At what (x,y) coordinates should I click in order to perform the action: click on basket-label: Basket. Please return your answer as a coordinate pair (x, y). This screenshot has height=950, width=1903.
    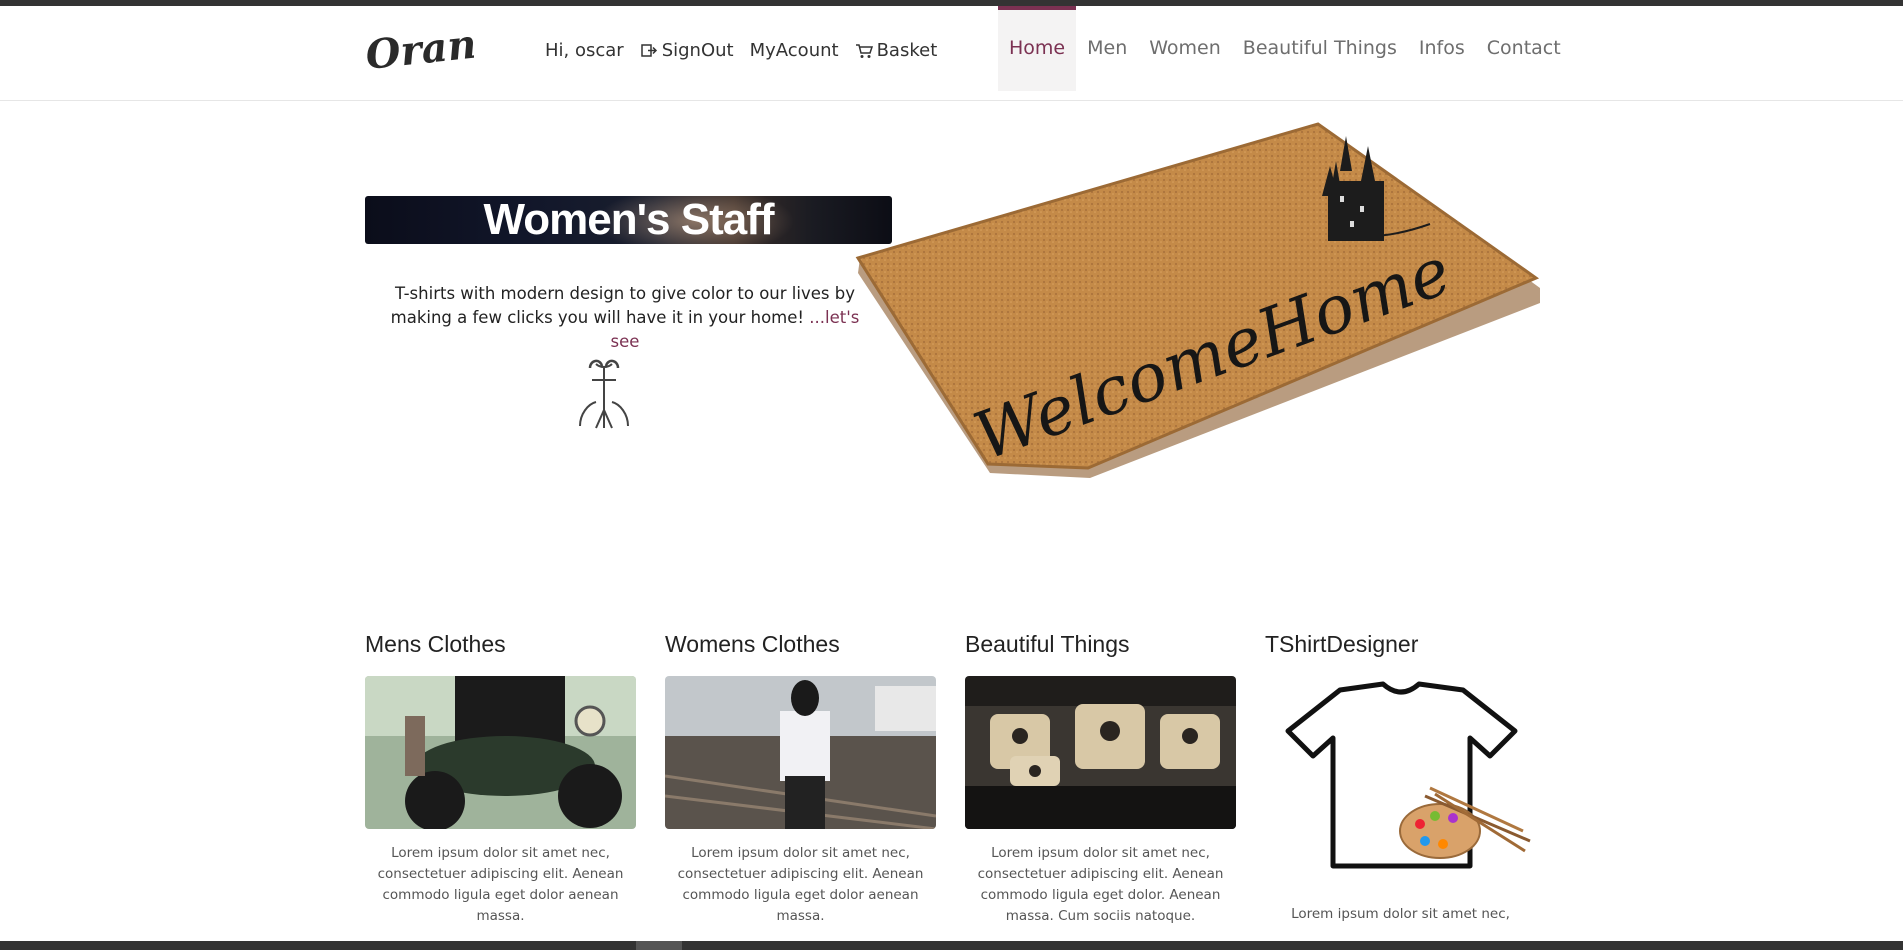
    Looking at the image, I should click on (907, 50).